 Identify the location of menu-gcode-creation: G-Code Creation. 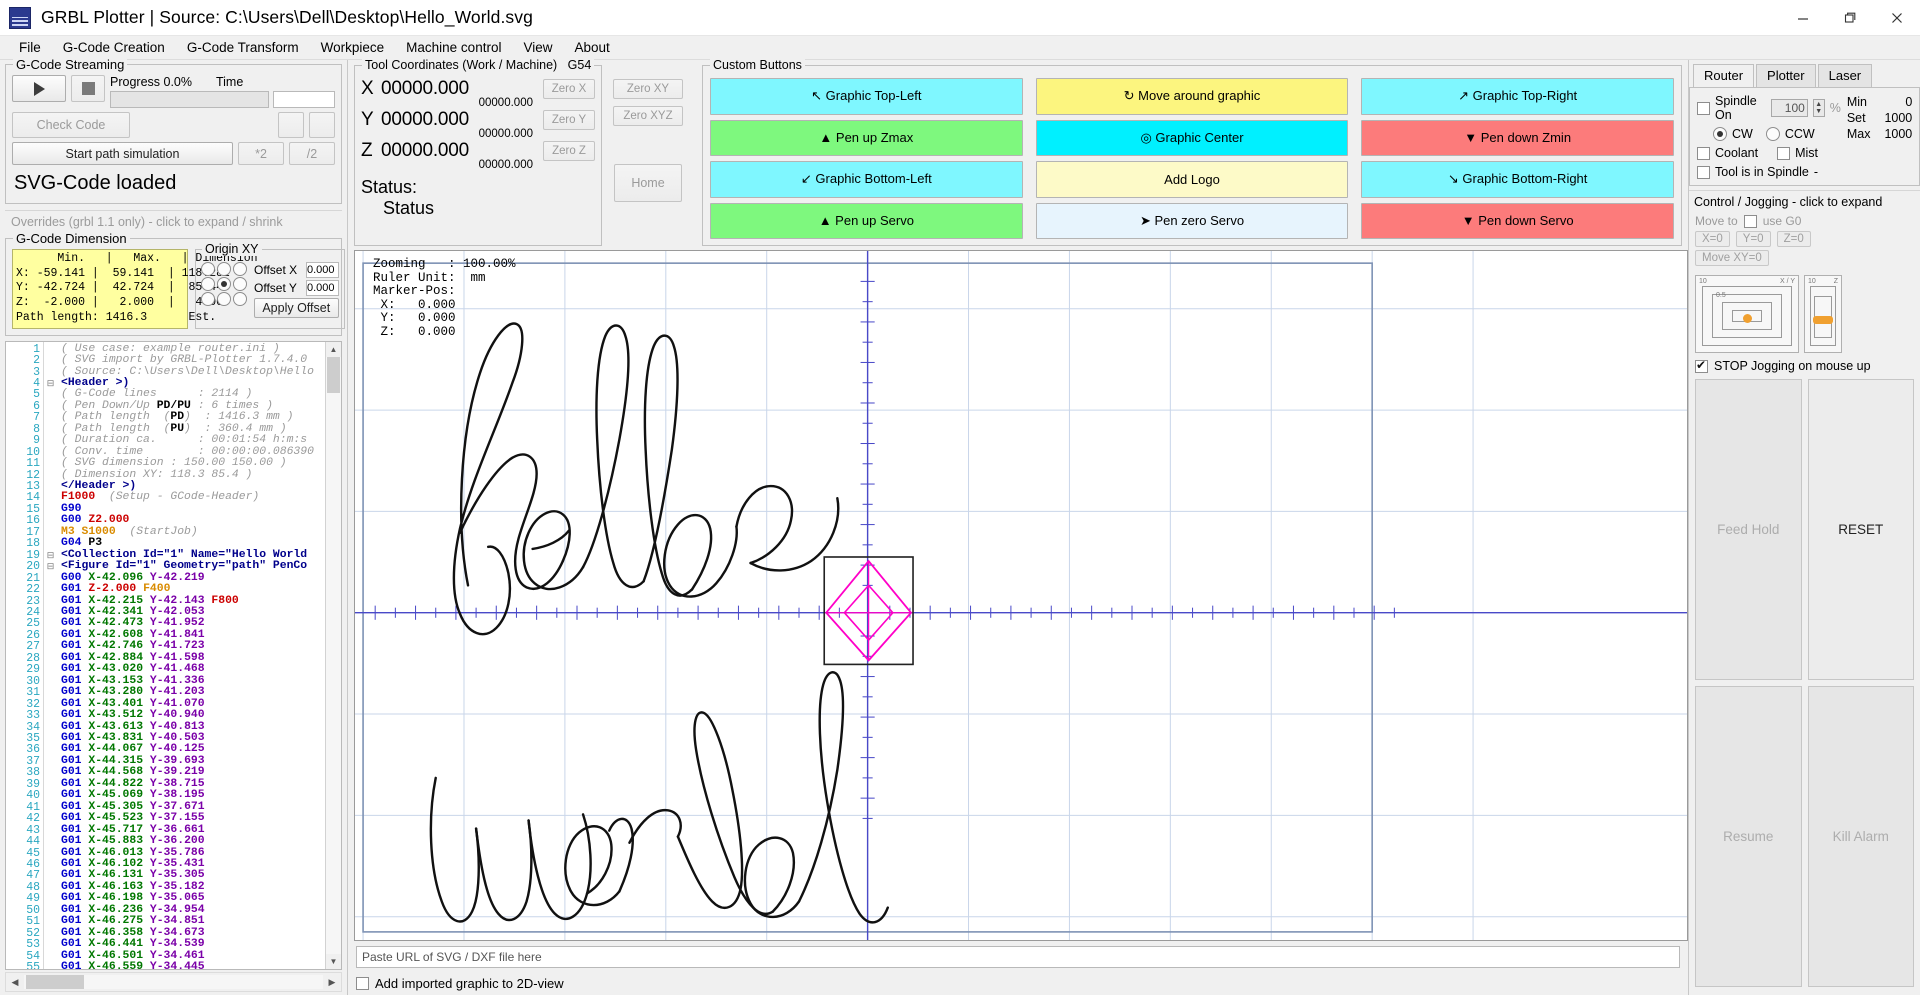
(114, 47).